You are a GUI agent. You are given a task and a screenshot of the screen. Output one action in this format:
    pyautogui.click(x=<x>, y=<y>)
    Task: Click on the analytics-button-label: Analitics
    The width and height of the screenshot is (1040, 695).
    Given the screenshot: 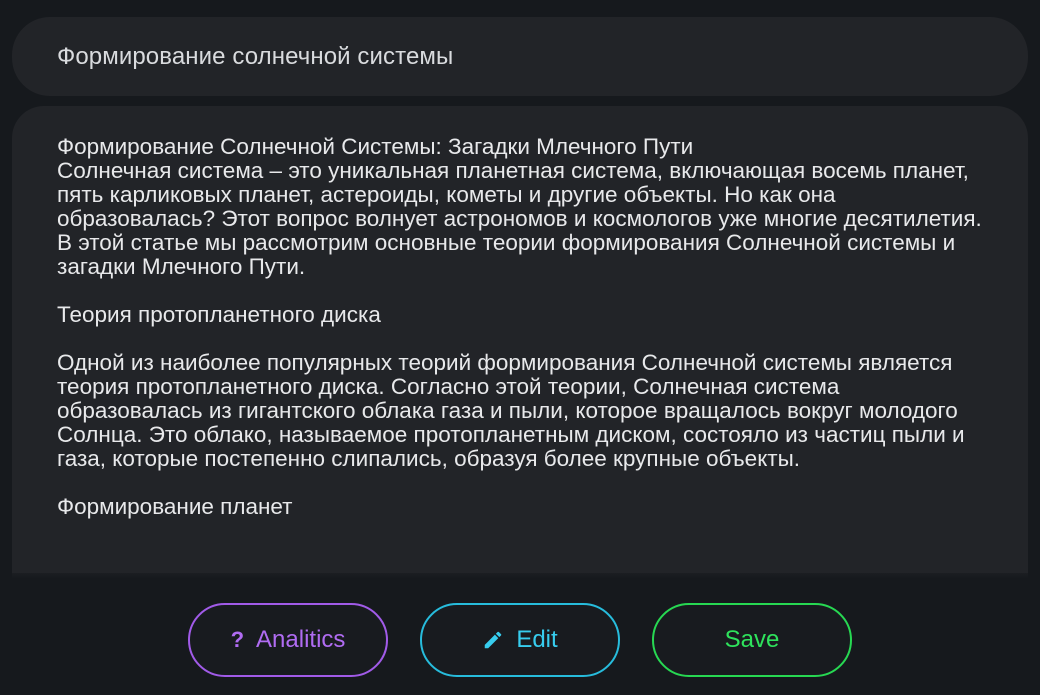 What is the action you would take?
    pyautogui.click(x=301, y=639)
    